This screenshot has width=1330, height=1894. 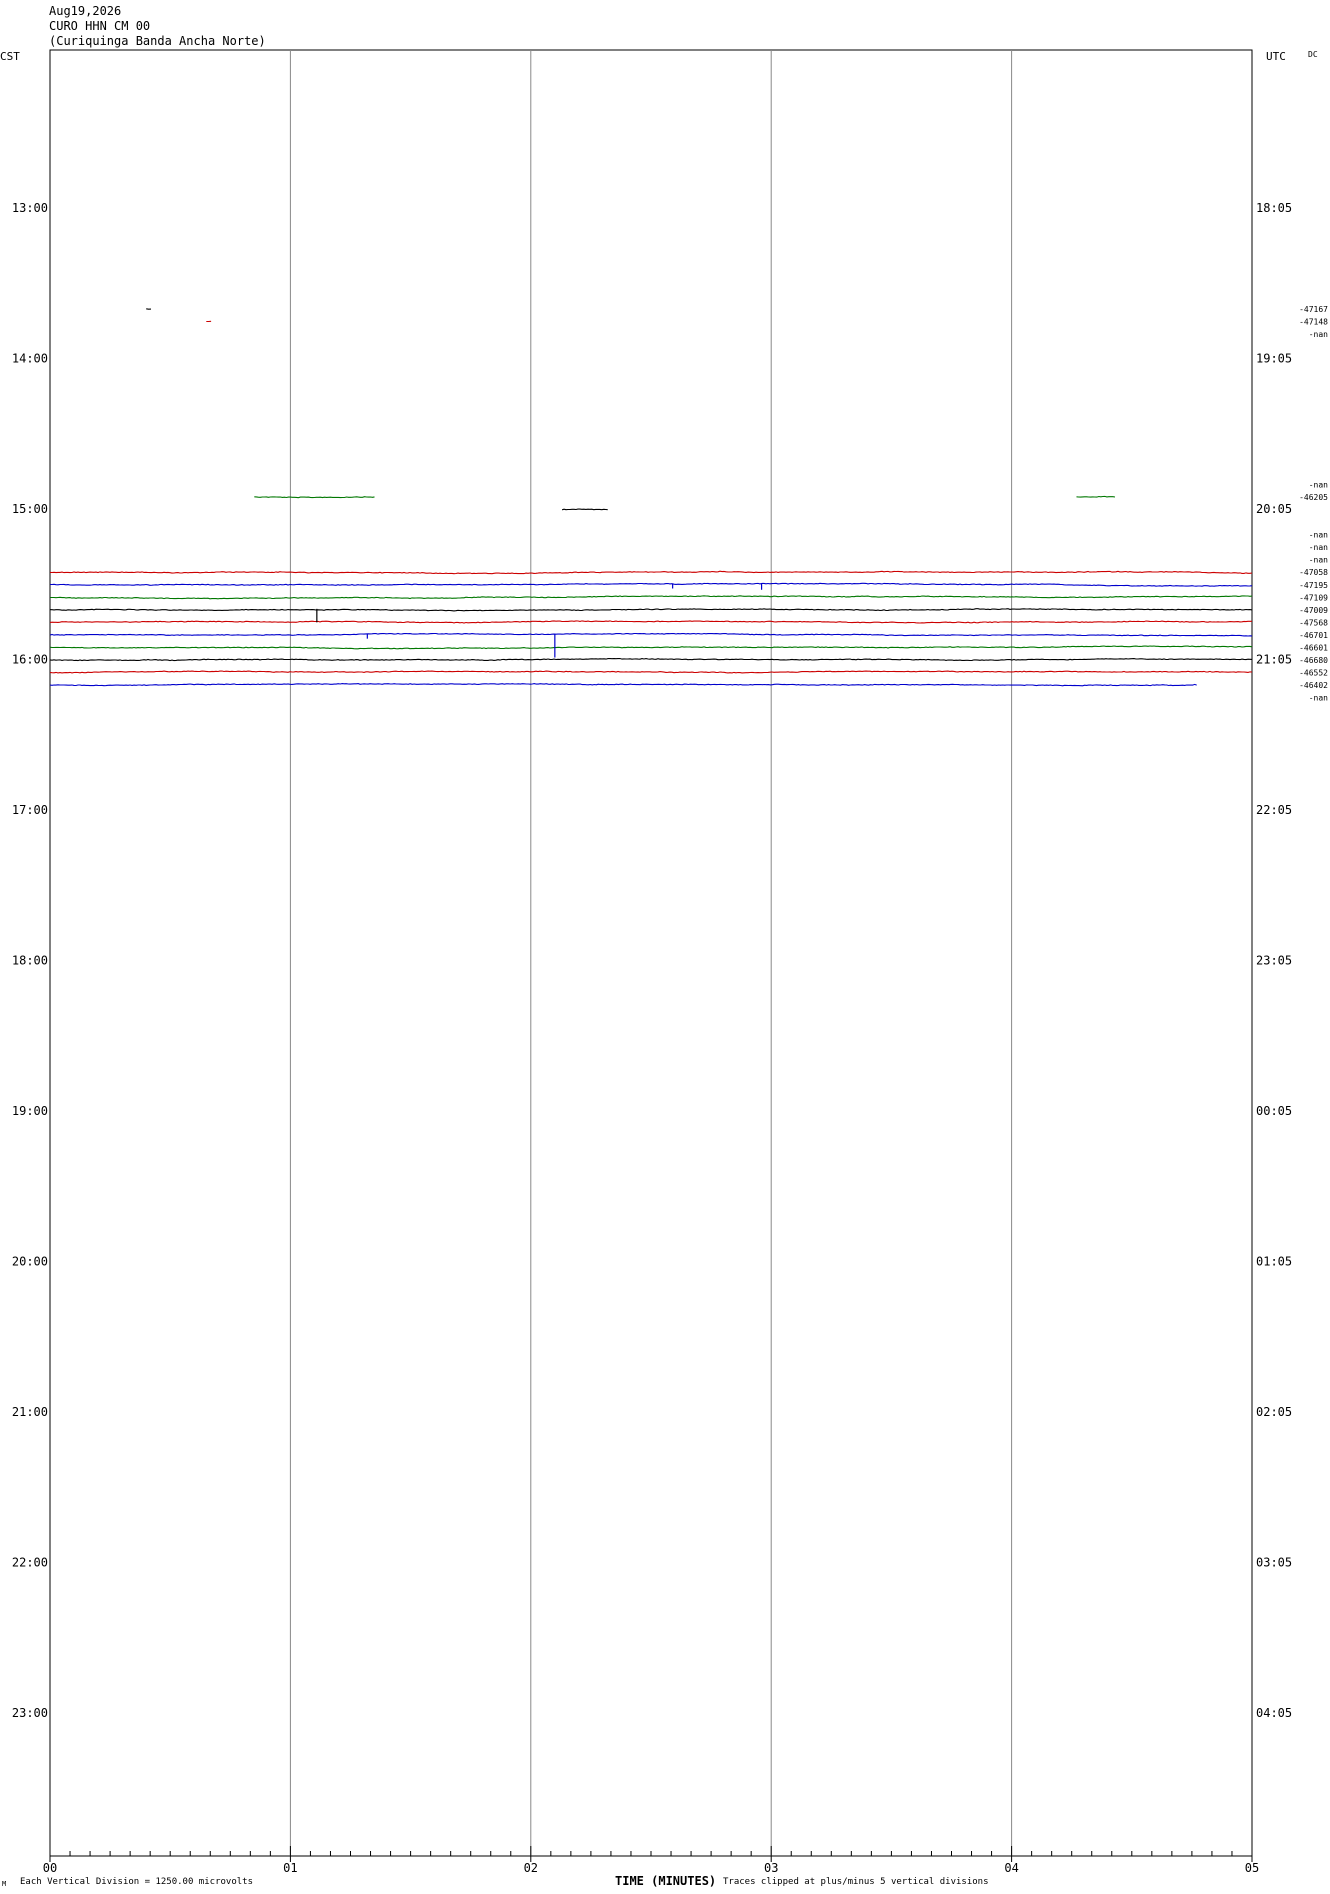 I want to click on right-hour-label: 01:05, so click(x=1274, y=1261).